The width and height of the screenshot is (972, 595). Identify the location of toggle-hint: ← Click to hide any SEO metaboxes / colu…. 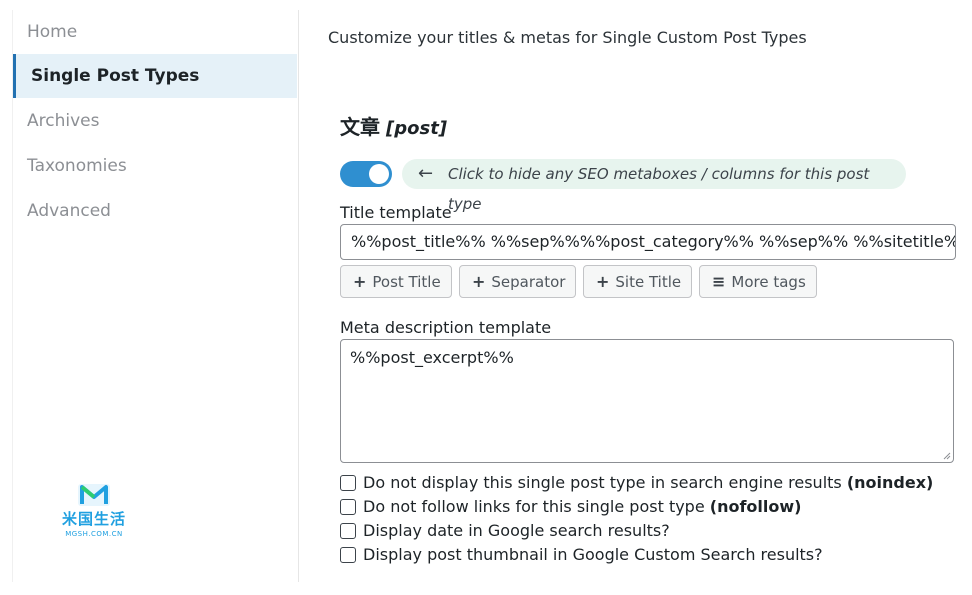
(654, 186).